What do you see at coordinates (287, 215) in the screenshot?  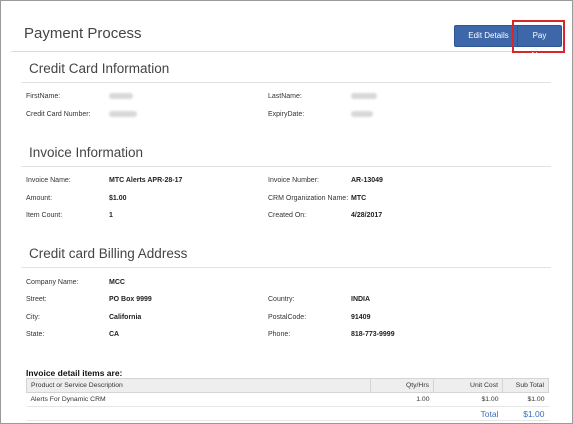 I see `created-on-label: Created On:` at bounding box center [287, 215].